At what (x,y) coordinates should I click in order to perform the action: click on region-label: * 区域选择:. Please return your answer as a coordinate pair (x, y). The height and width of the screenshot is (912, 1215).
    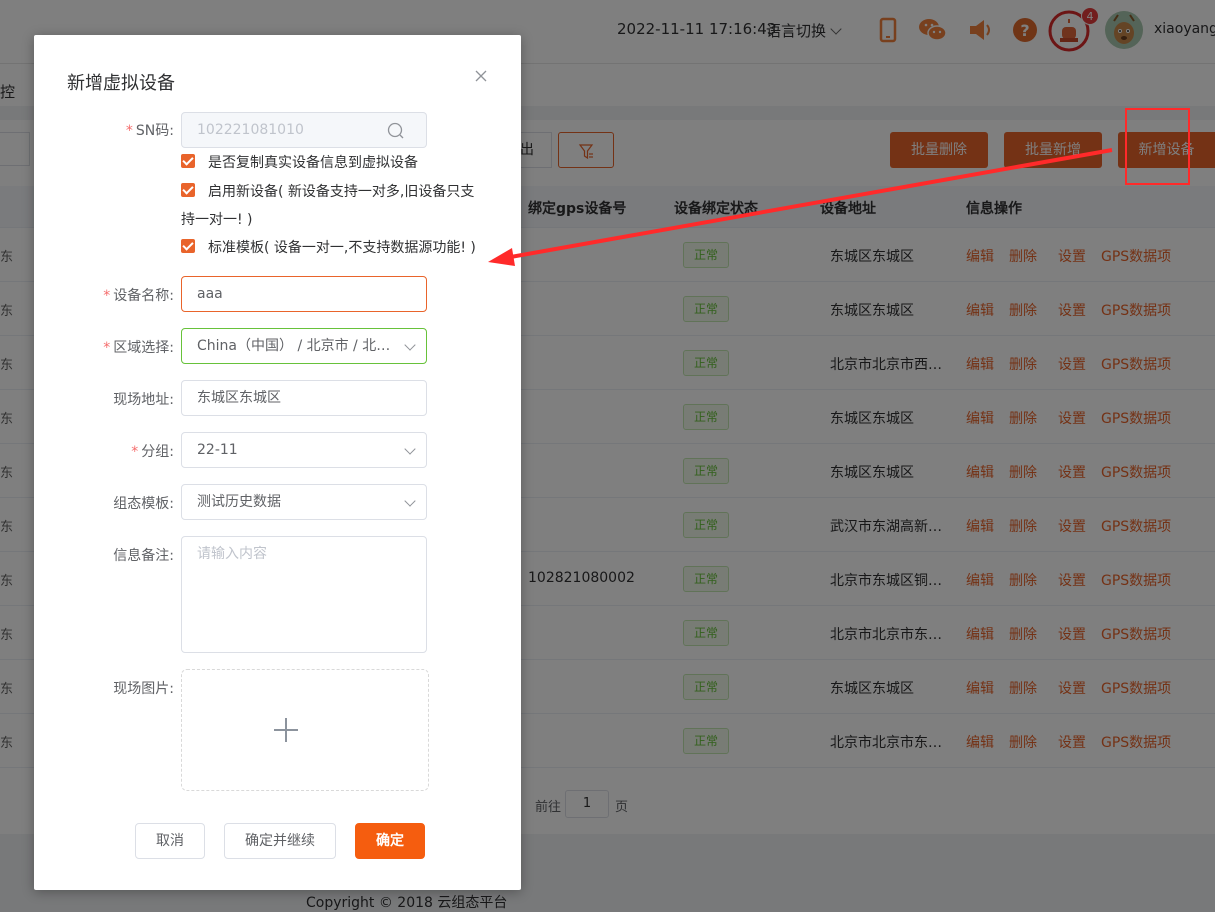
    Looking at the image, I should click on (138, 348).